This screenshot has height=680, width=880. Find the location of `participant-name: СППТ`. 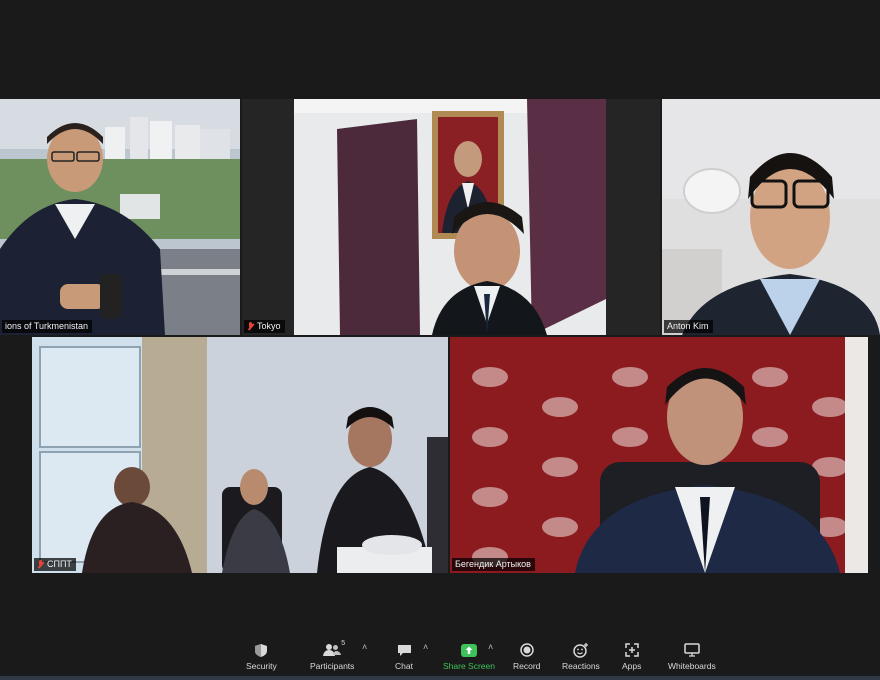

participant-name: СППТ is located at coordinates (59, 564).